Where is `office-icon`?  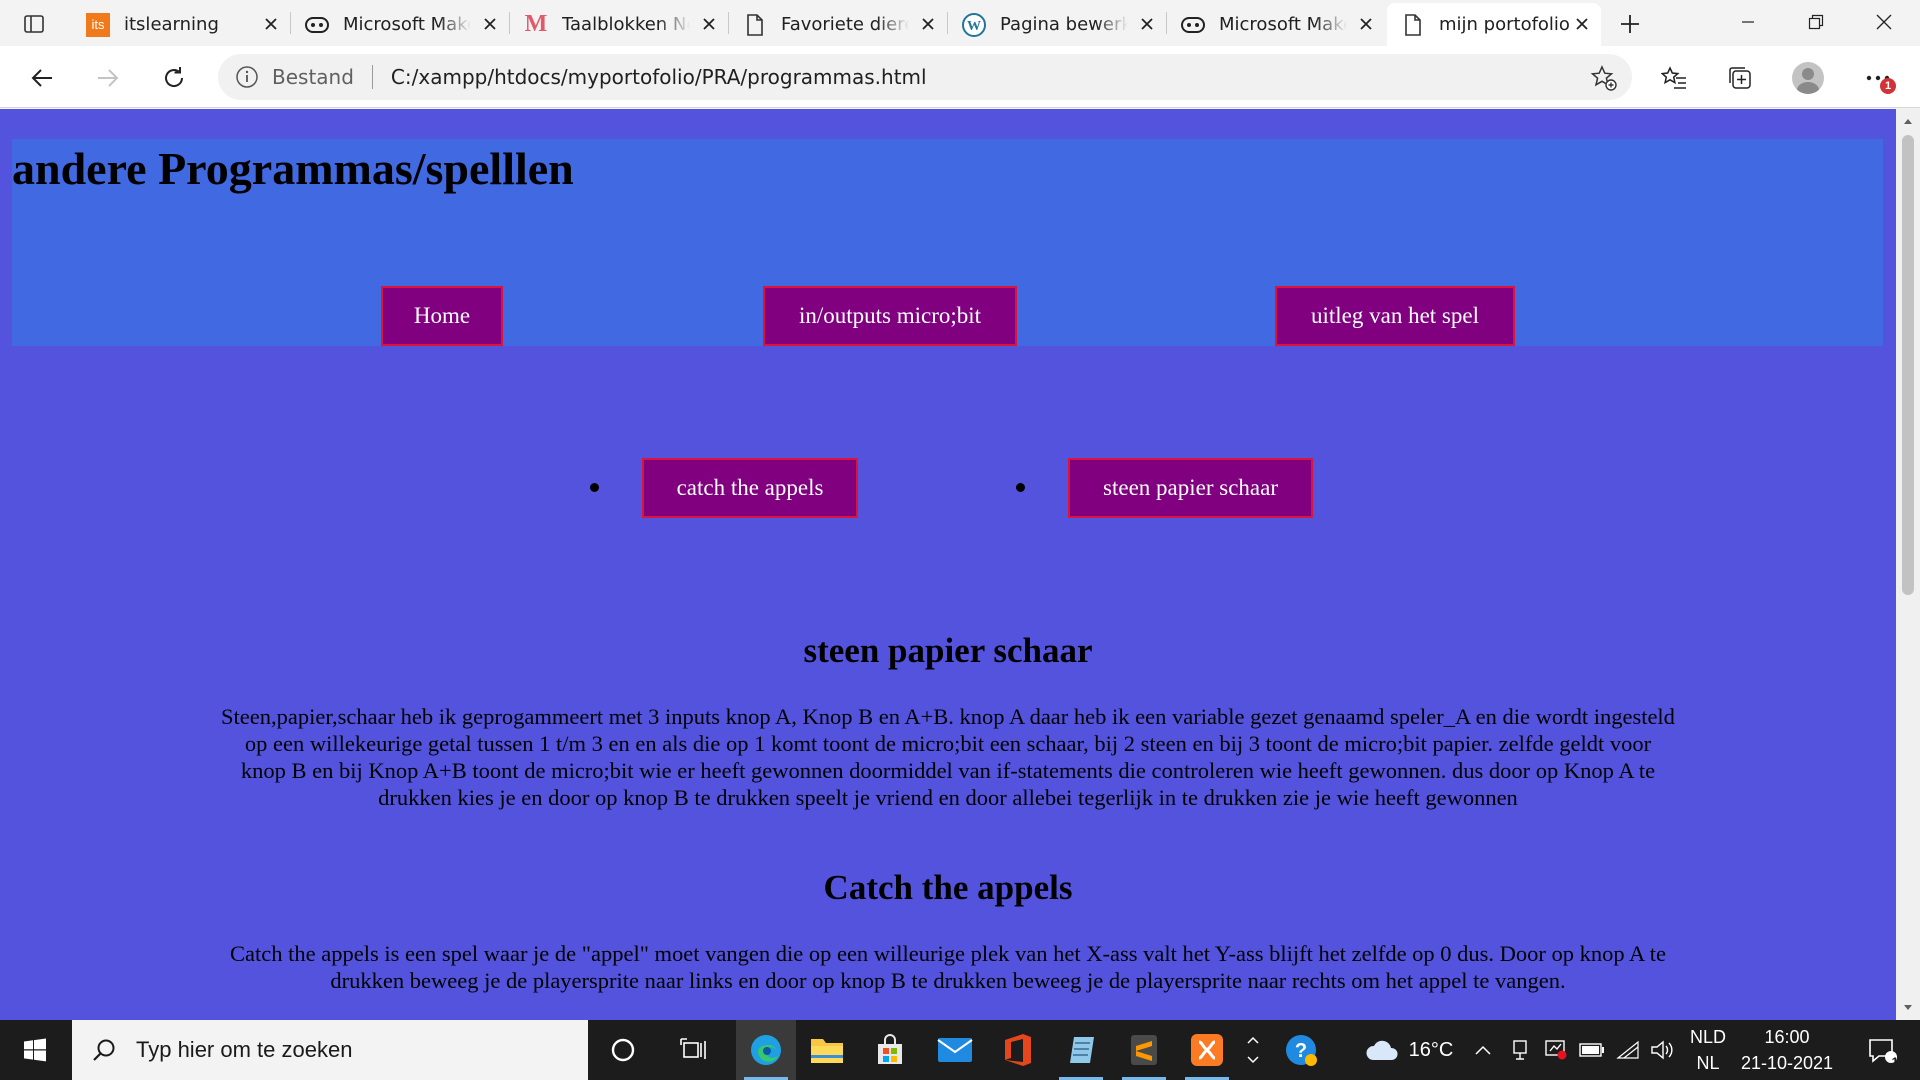
office-icon is located at coordinates (1018, 1050).